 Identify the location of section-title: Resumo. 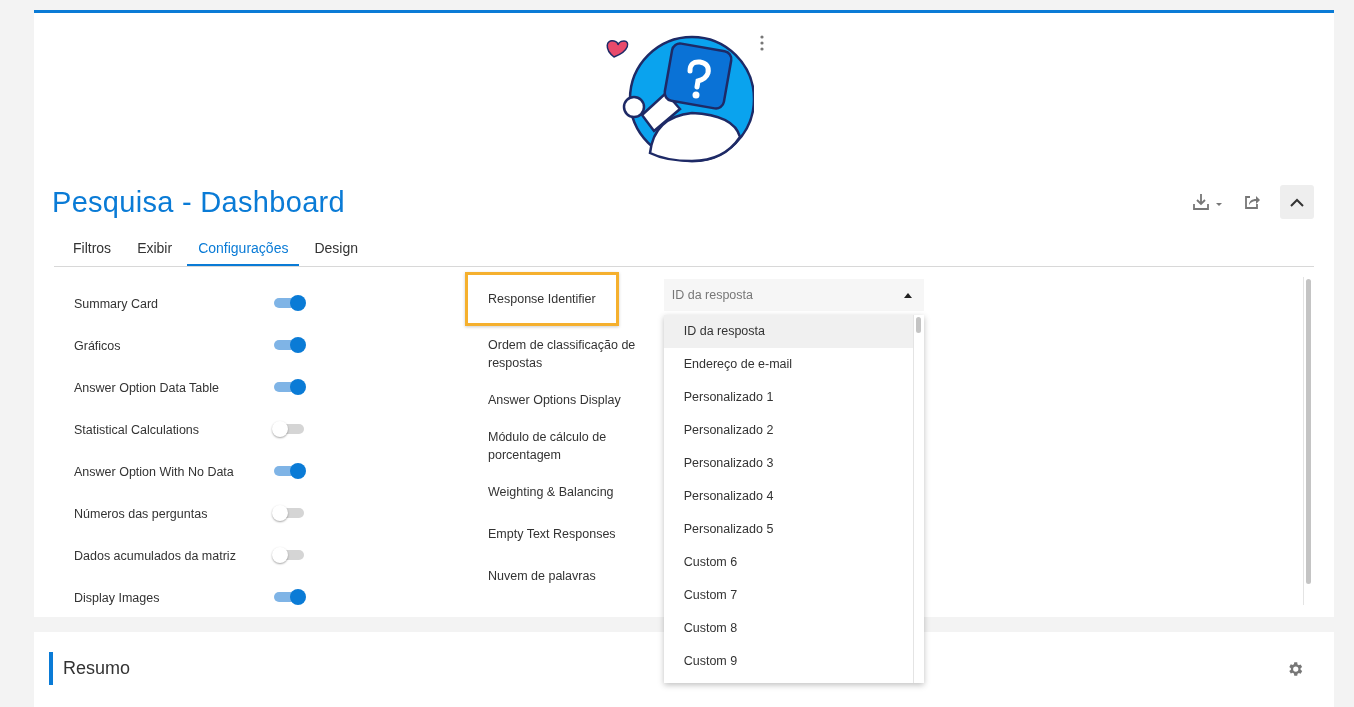
(90, 668).